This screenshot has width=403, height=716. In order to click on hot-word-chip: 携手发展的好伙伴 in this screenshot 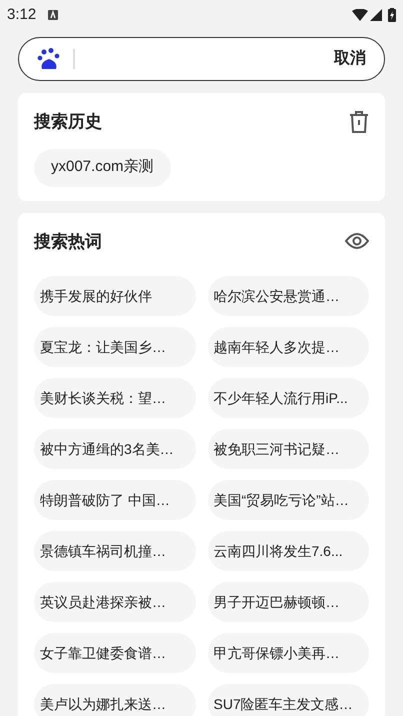, I will do `click(115, 296)`.